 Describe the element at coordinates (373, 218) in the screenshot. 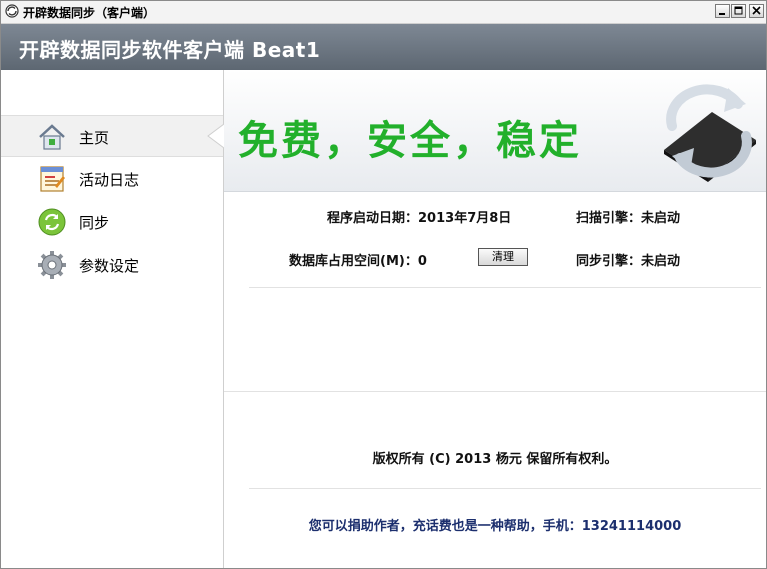

I see `start-date-label: 程序启动日期：` at that location.